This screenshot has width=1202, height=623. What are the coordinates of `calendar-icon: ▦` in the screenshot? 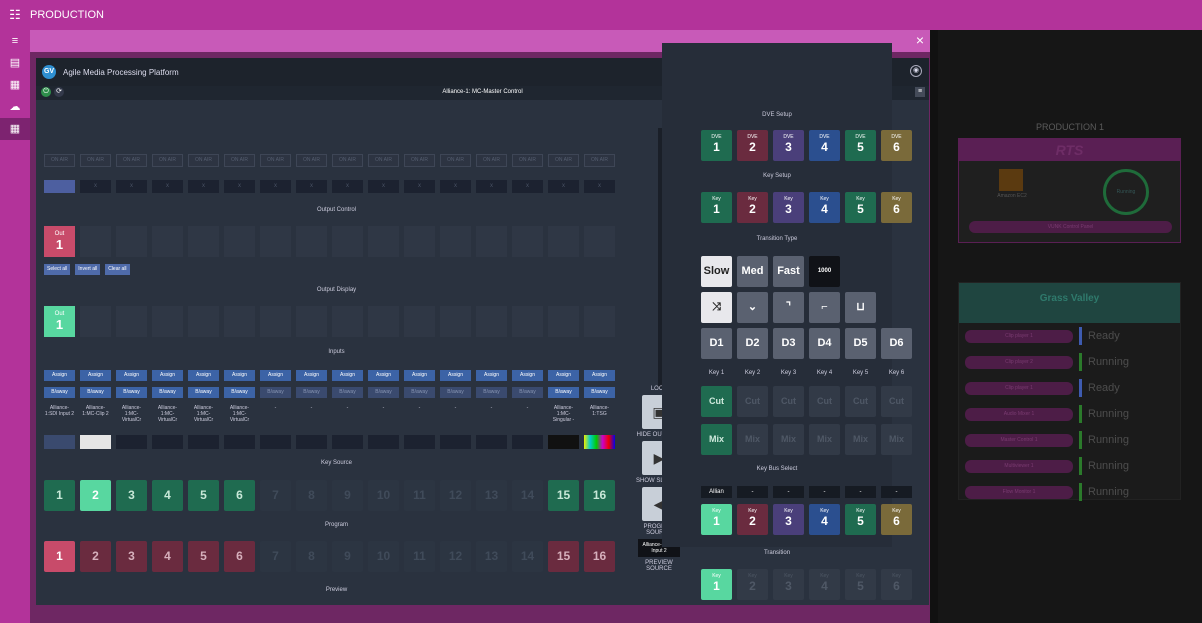 It's located at (15, 85).